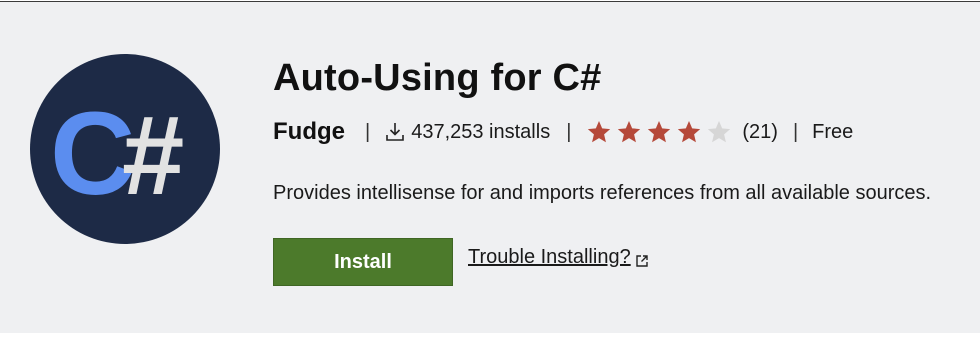 This screenshot has height=337, width=980. I want to click on publisher-link: Fudge, so click(309, 132).